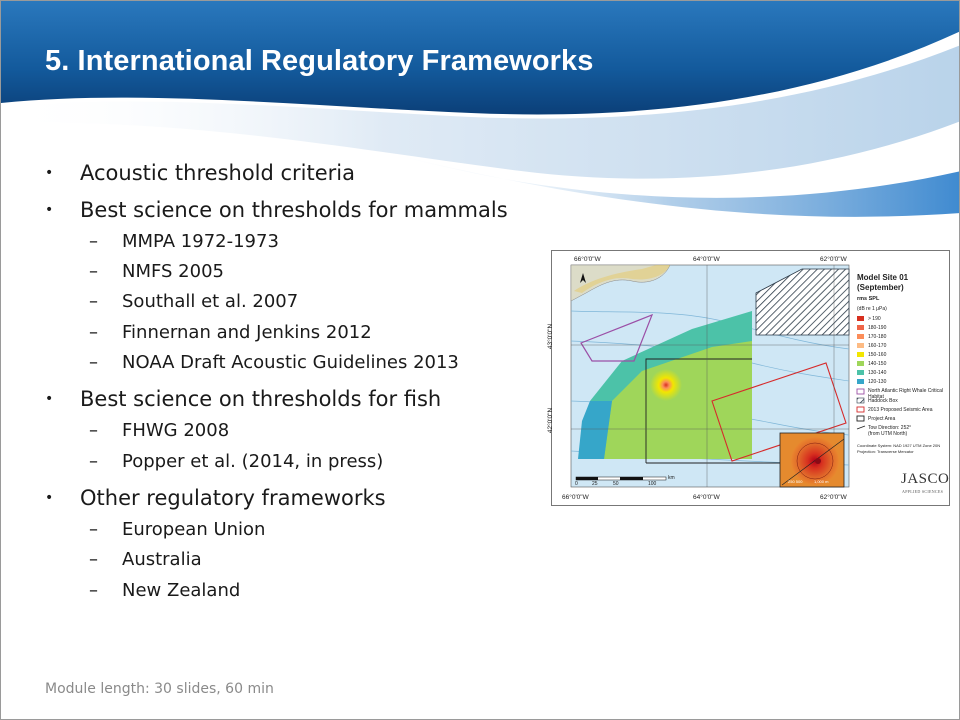  What do you see at coordinates (821, 481) in the screenshot?
I see `inset-scale: 1,000 m` at bounding box center [821, 481].